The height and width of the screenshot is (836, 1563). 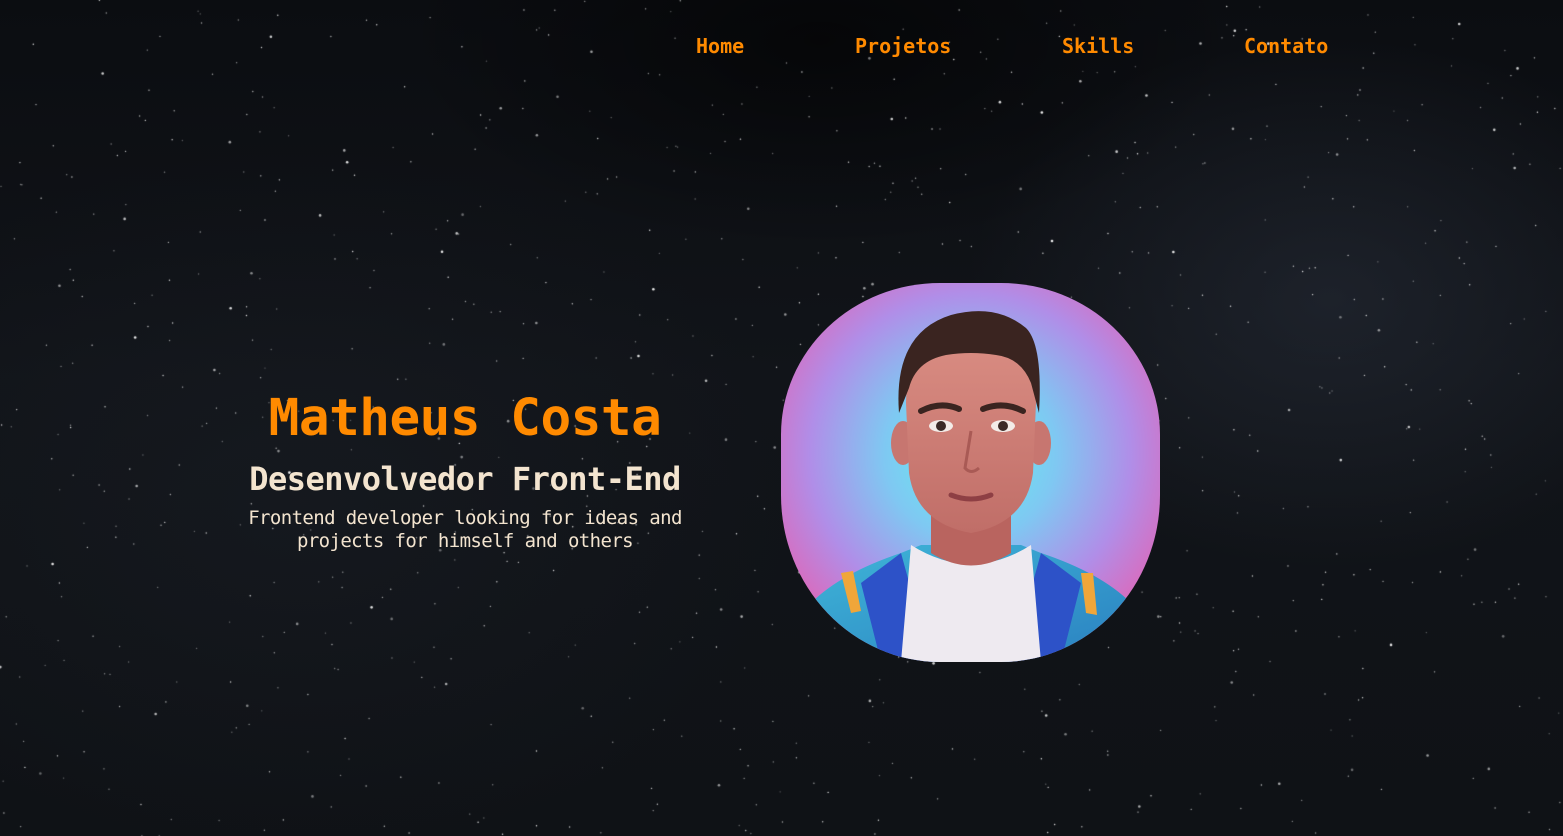 I want to click on top-nav: Home Projetos Skills Contato, so click(x=781, y=47).